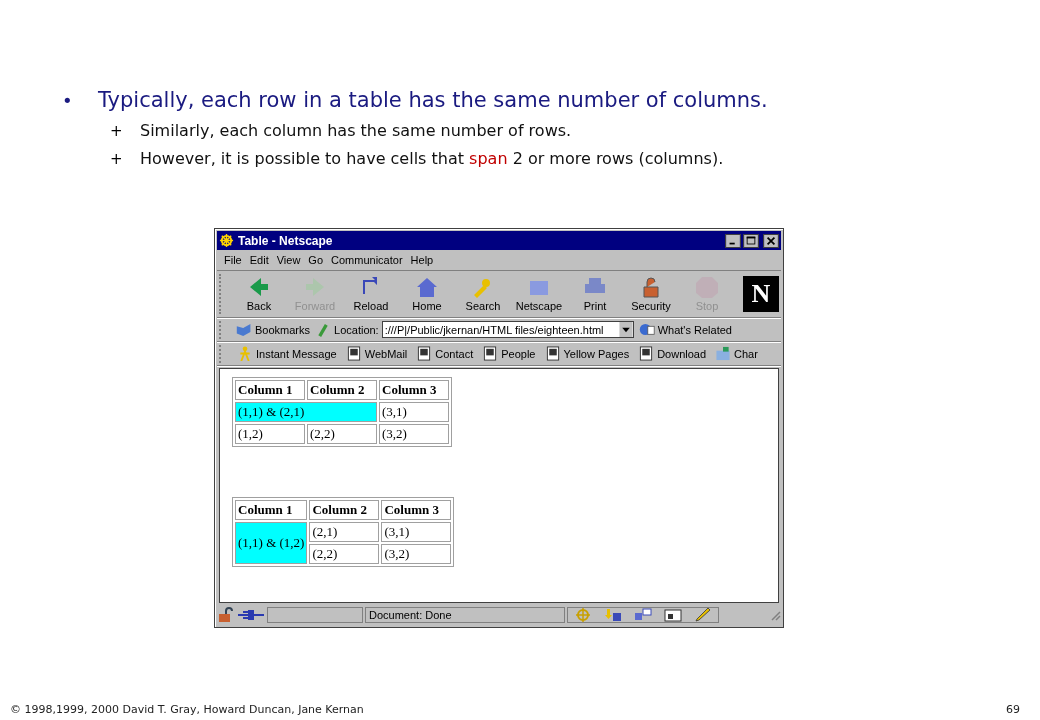  What do you see at coordinates (251, 615) in the screenshot?
I see `plug-icon` at bounding box center [251, 615].